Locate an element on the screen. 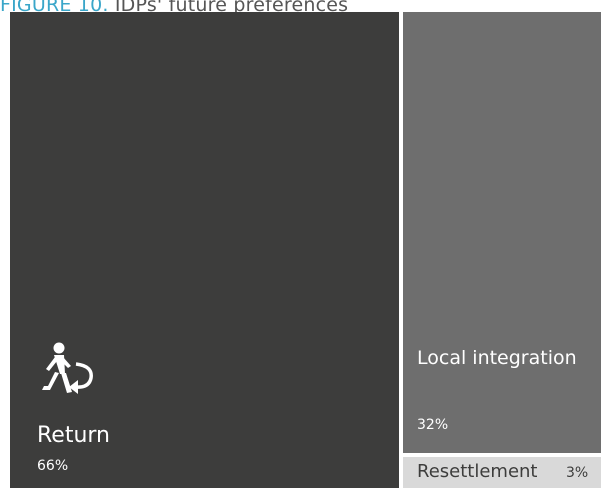  tile-value-resettlement: 3% is located at coordinates (577, 473).